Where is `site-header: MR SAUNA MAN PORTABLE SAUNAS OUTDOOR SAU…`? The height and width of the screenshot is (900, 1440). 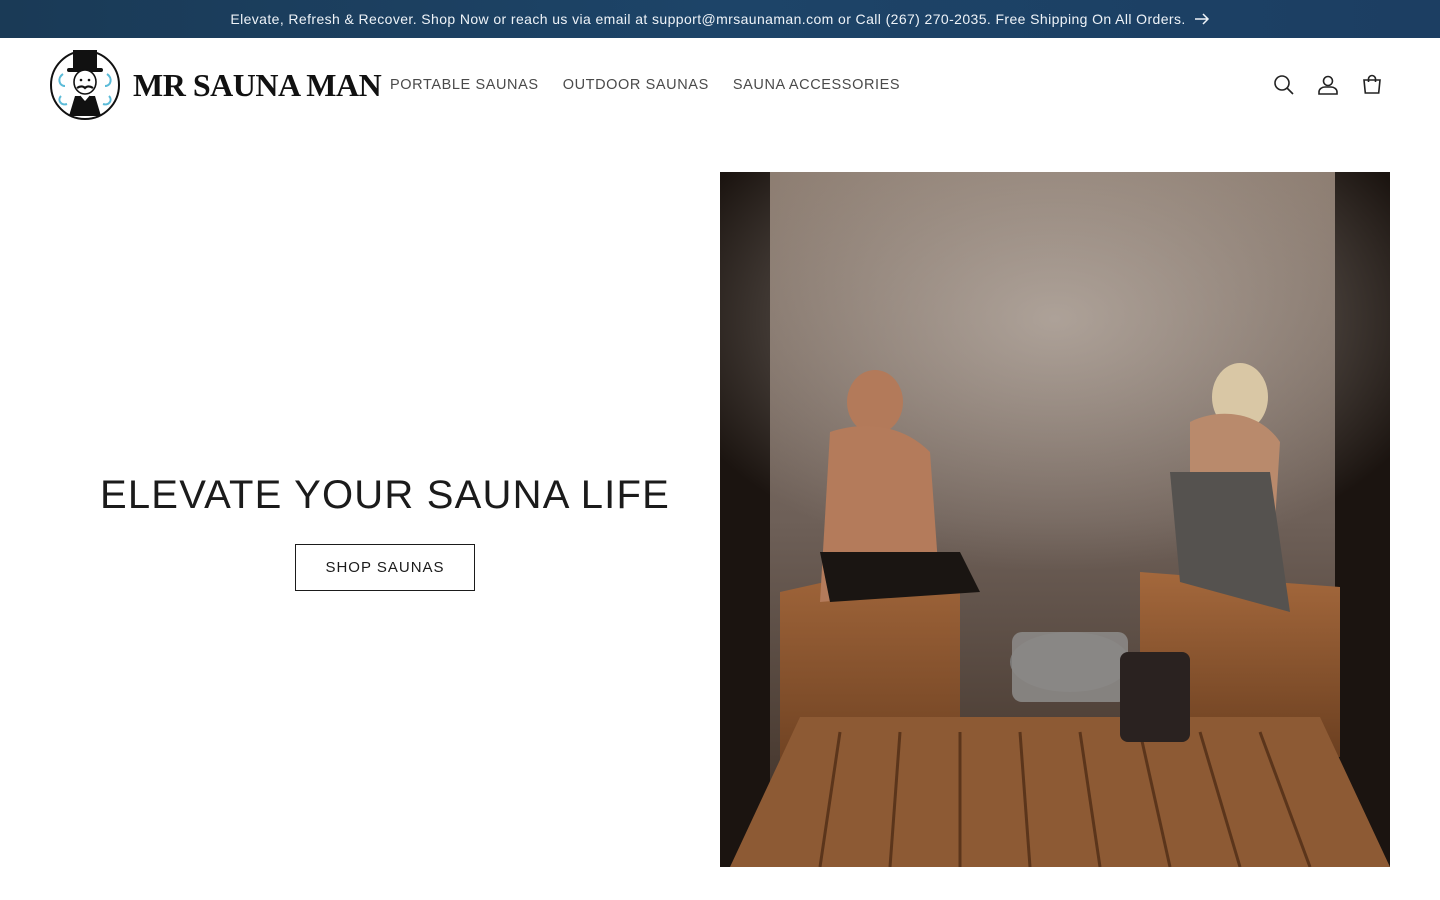
site-header: MR SAUNA MAN PORTABLE SAUNAS OUTDOOR SAU… is located at coordinates (720, 85).